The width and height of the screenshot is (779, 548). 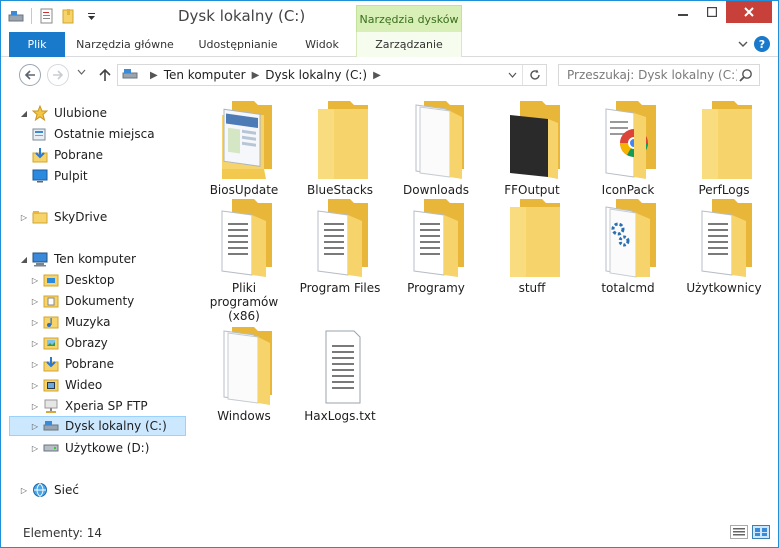 What do you see at coordinates (88, 322) in the screenshot?
I see `nav-label: Muzyka` at bounding box center [88, 322].